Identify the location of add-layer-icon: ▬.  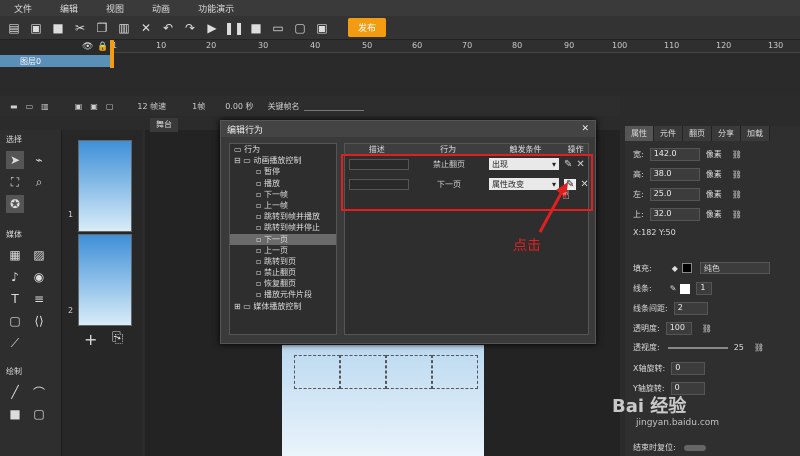
(14, 106).